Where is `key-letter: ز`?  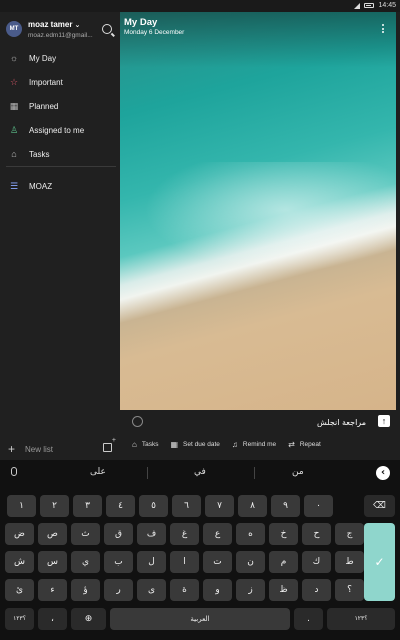
key-letter: ز is located at coordinates (250, 590).